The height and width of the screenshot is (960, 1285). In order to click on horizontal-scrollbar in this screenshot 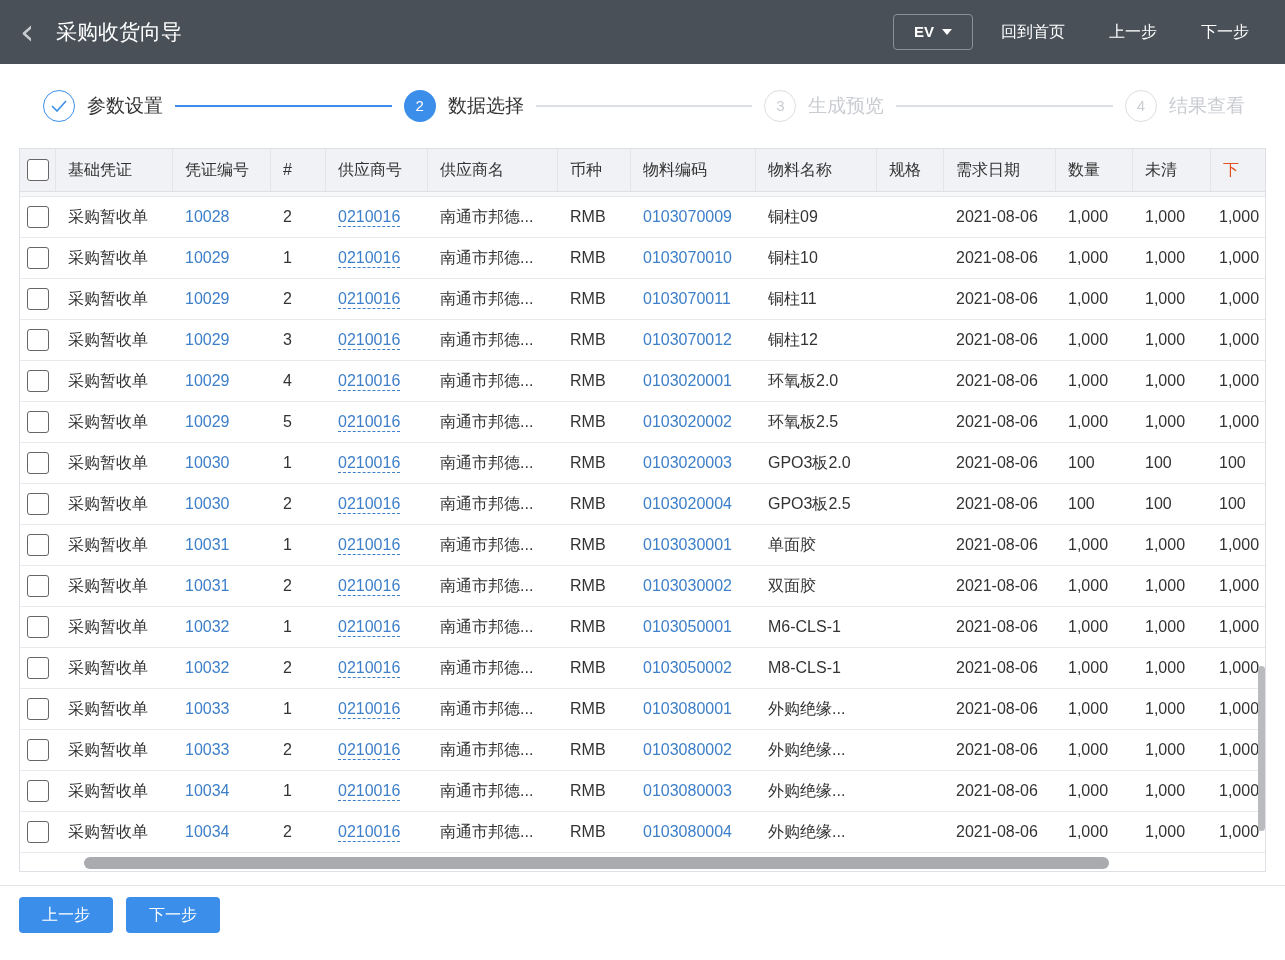, I will do `click(596, 863)`.